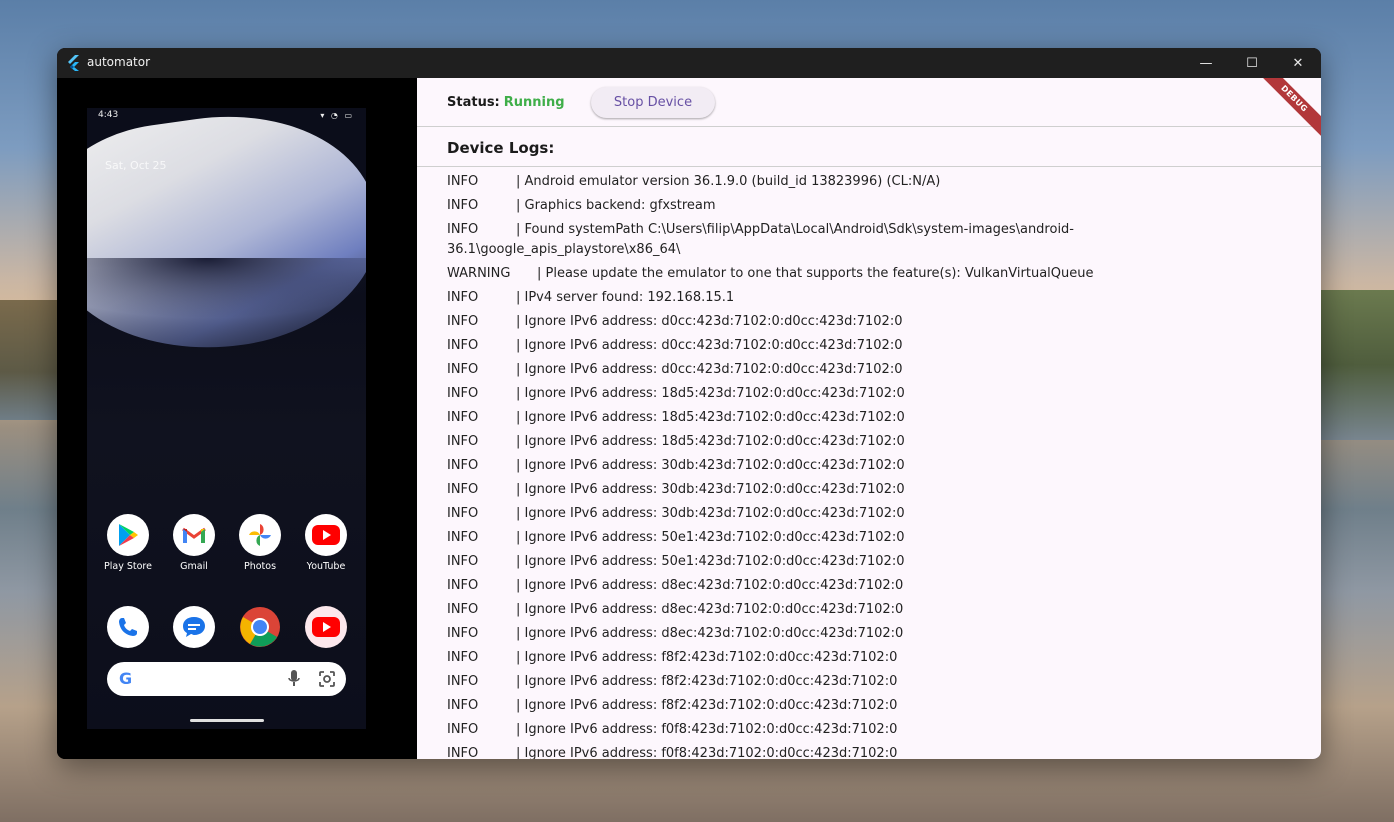  I want to click on dock-youtube-music, so click(326, 627).